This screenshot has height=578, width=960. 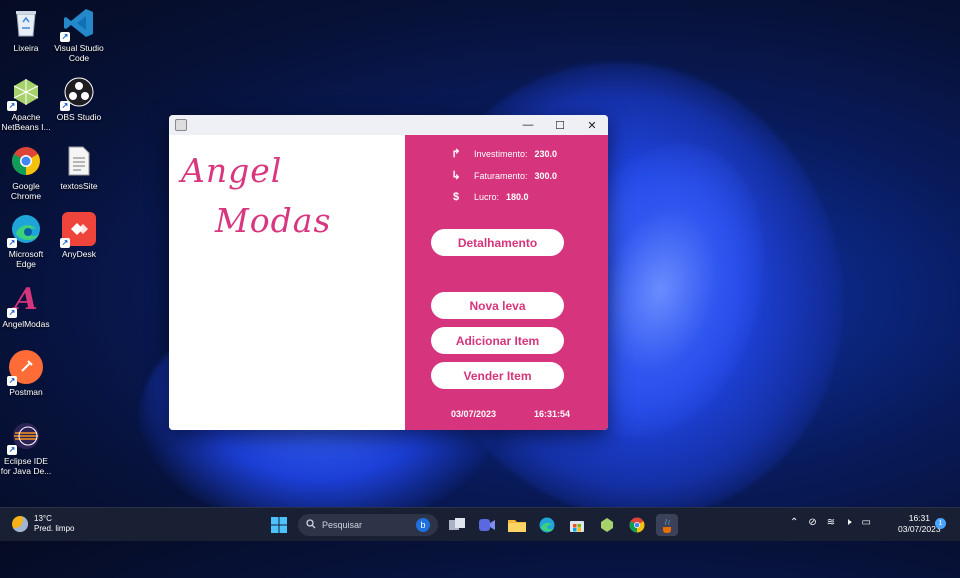 I want to click on footer-time: 16:31:54, so click(x=552, y=414).